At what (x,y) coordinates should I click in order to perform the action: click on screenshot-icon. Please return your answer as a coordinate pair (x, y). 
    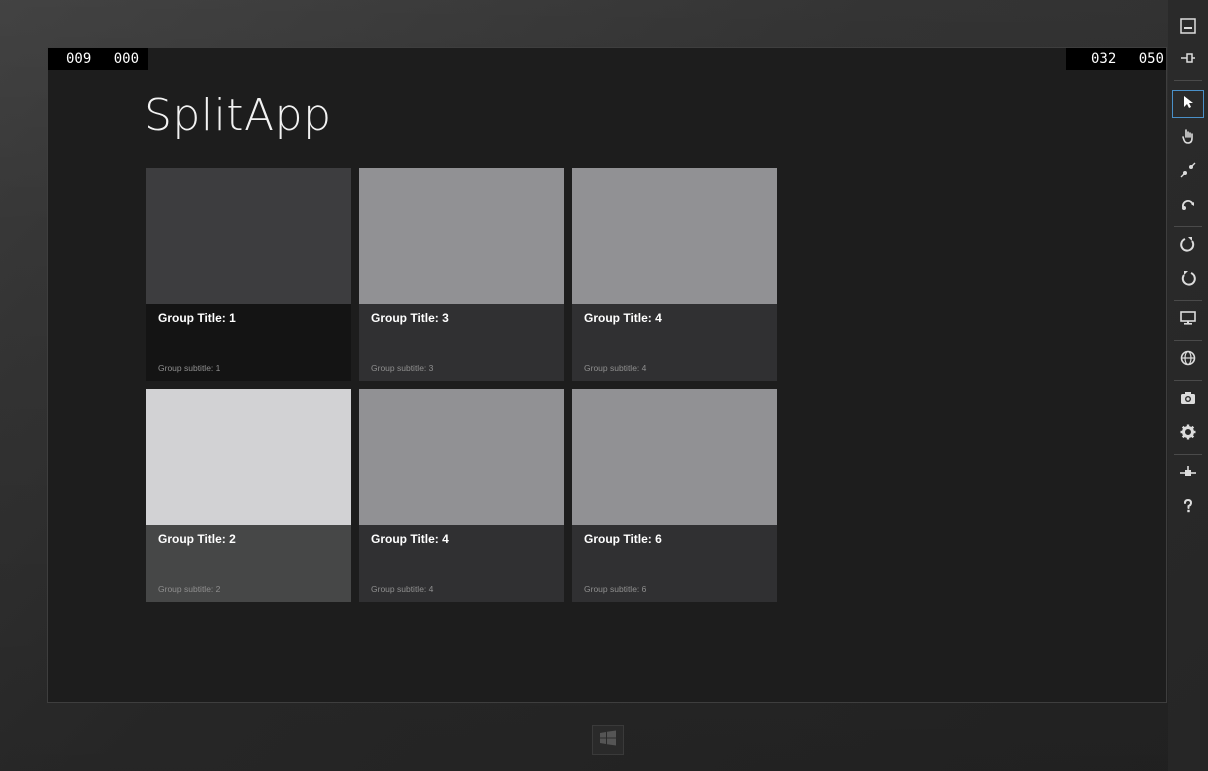
    Looking at the image, I should click on (1188, 400).